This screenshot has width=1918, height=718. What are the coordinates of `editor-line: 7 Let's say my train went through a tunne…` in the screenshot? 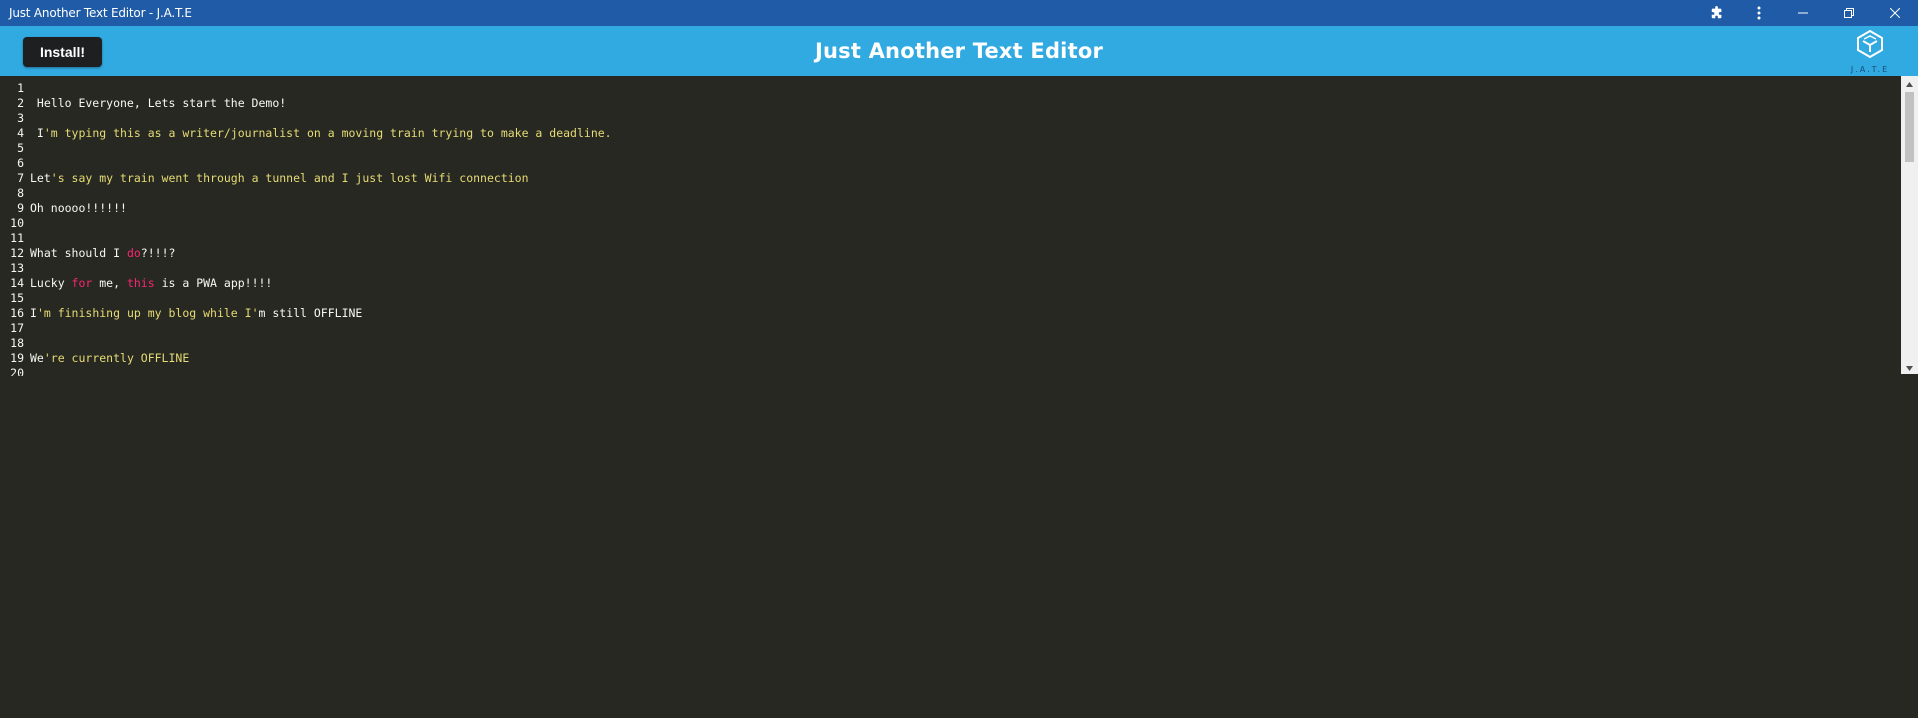 It's located at (264, 178).